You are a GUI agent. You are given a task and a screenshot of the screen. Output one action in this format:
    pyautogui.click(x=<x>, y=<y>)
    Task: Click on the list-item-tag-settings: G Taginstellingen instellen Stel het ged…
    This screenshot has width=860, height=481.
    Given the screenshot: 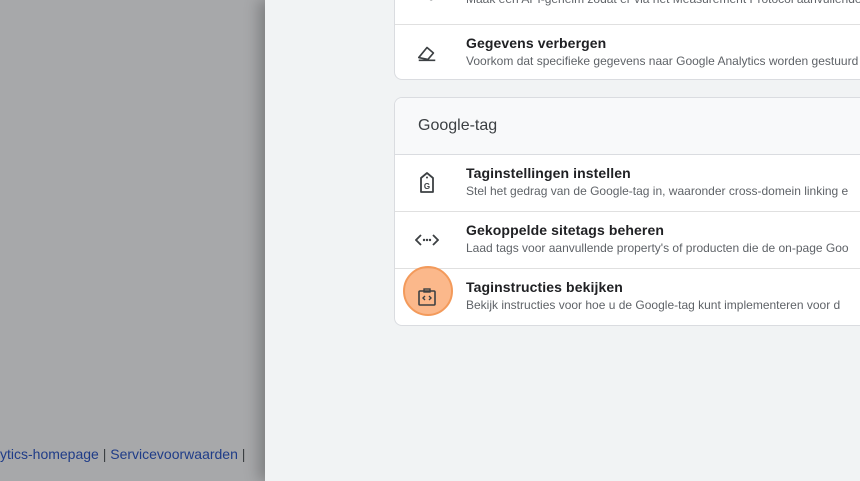 What is the action you would take?
    pyautogui.click(x=627, y=183)
    